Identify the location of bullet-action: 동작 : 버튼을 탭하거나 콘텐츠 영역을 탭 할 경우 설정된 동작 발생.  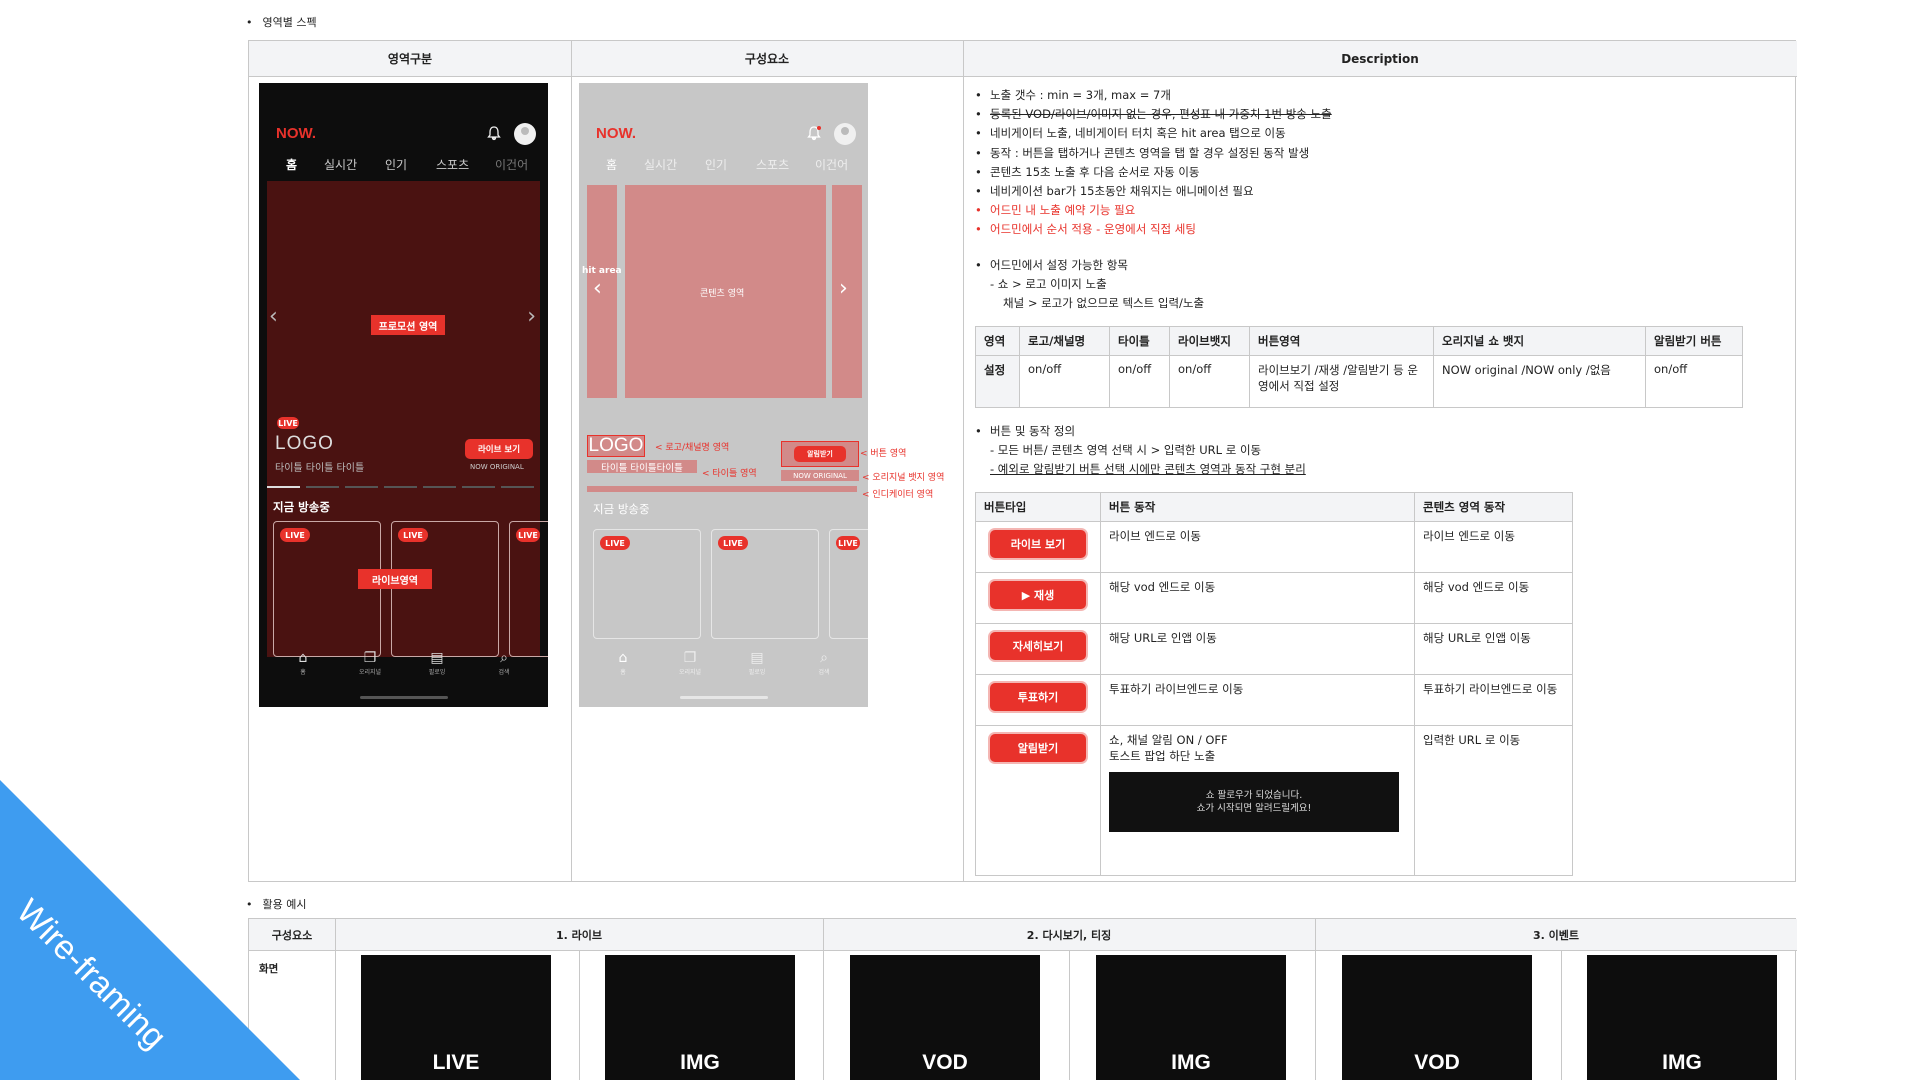
(1153, 153).